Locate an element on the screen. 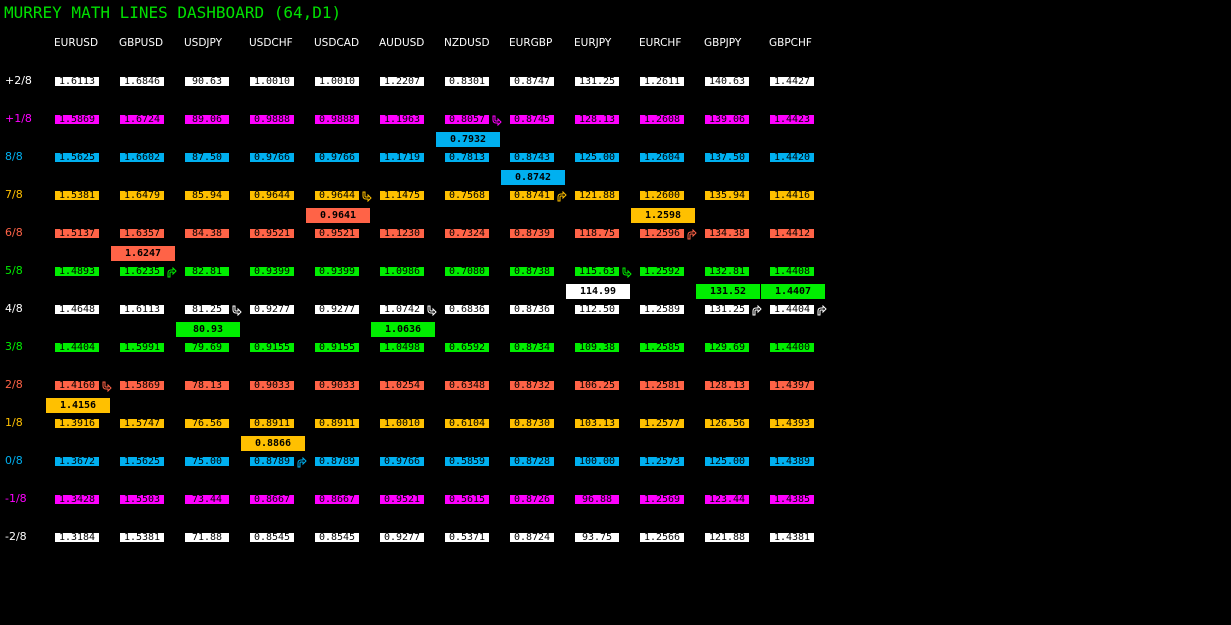 This screenshot has height=625, width=1231. level-label: -1/8 is located at coordinates (16, 498).